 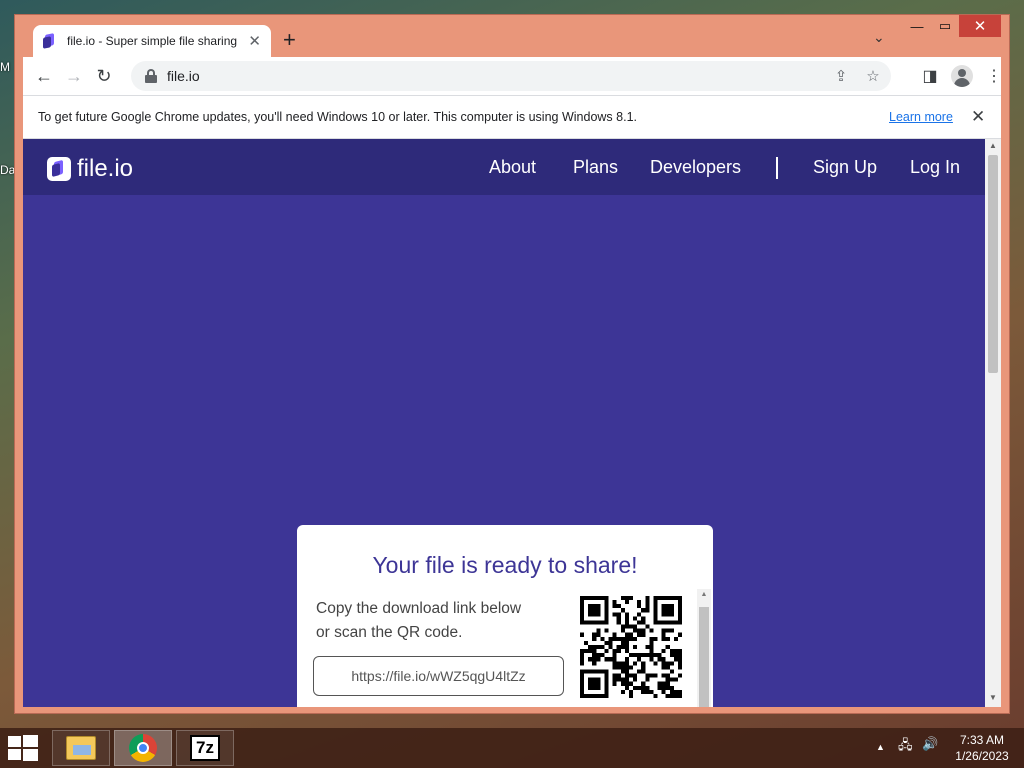 I want to click on clock-time: 7:33 AM, so click(x=982, y=740).